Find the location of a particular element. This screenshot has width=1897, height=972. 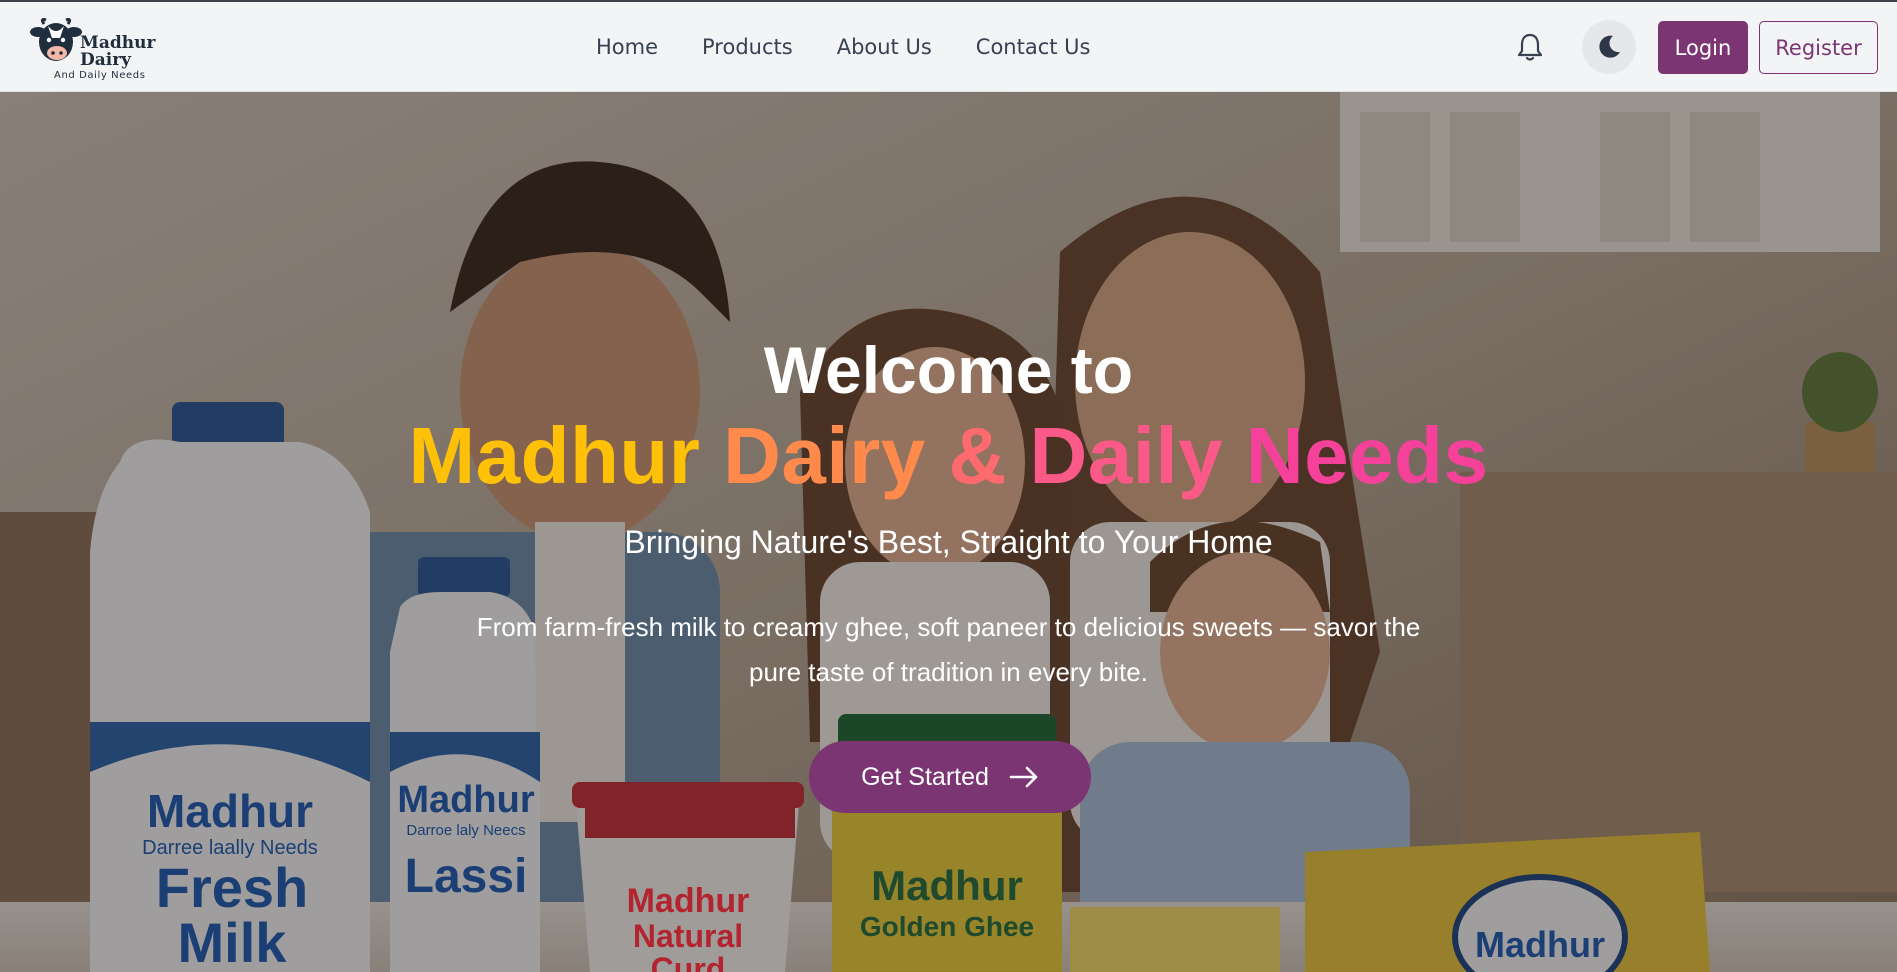

brand-word-madhur: Madhur is located at coordinates (566, 455).